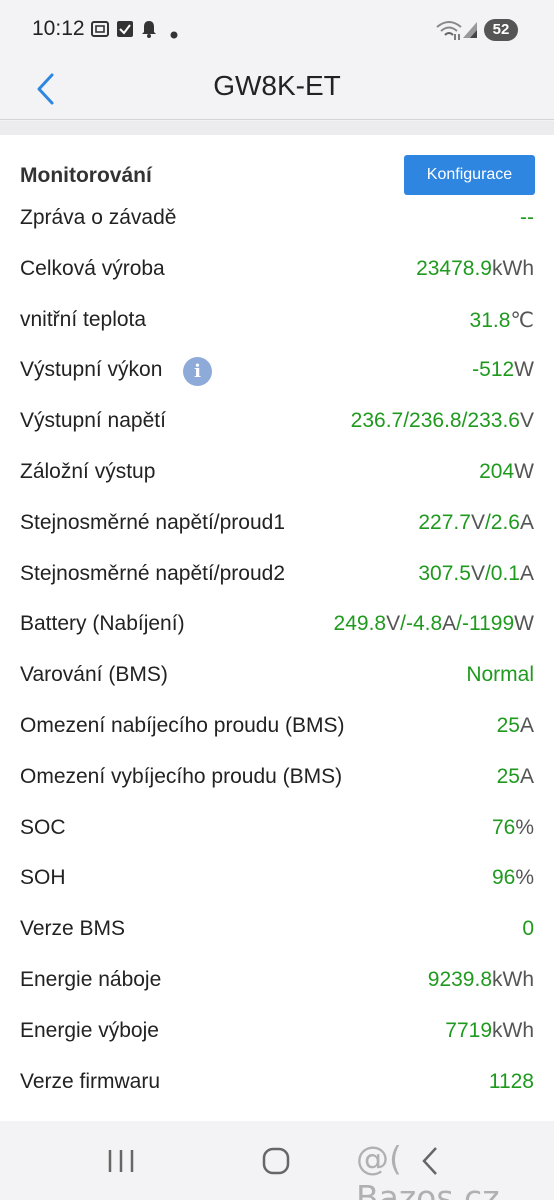 This screenshot has width=554, height=1200. I want to click on row-value: 227.7V/2.6A, so click(476, 523).